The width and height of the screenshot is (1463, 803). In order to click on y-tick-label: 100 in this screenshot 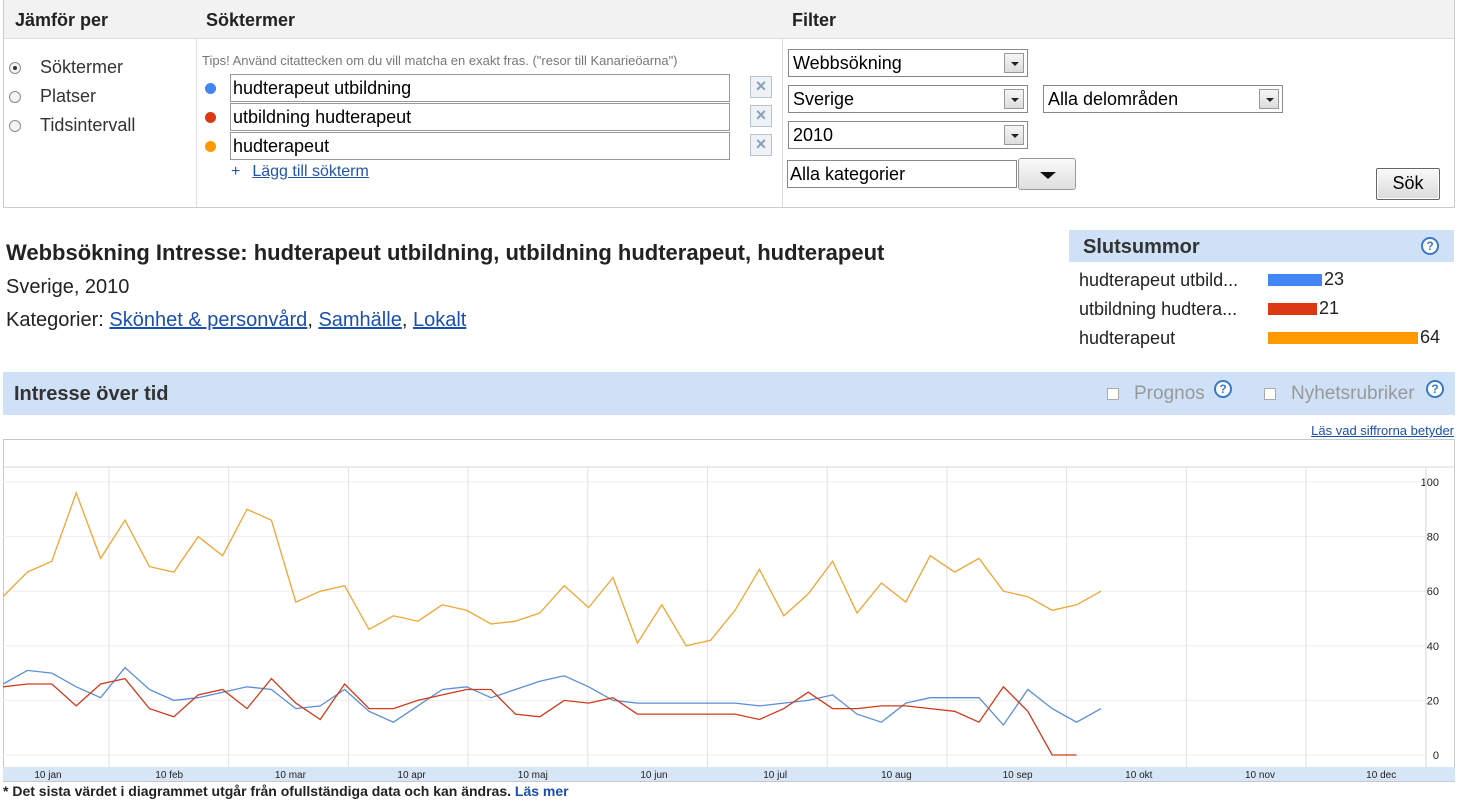, I will do `click(1430, 483)`.